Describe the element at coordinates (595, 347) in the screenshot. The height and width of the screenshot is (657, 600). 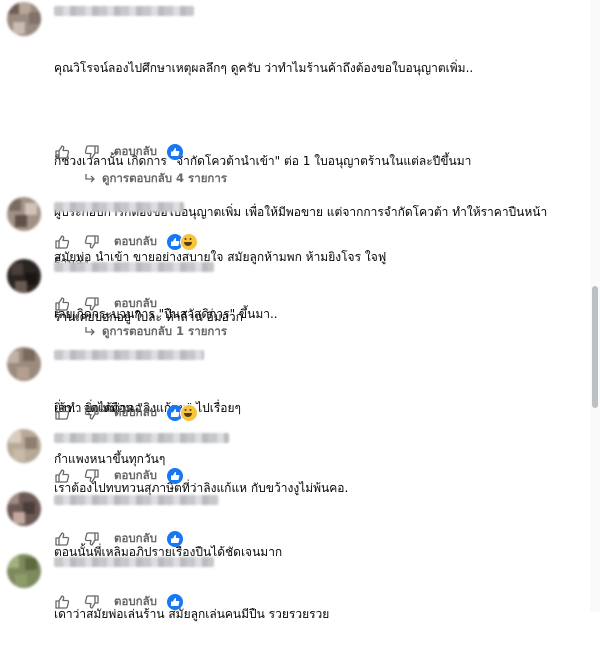
I see `scrollbar-thumb` at that location.